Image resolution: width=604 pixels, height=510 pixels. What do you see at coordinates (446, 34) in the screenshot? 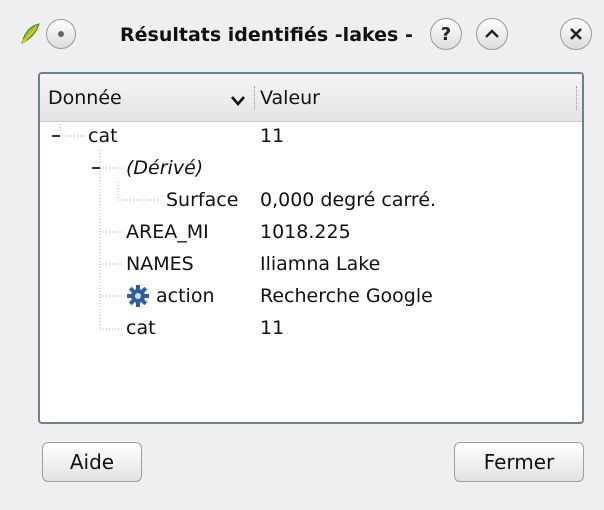
I see `help-icon: ?` at bounding box center [446, 34].